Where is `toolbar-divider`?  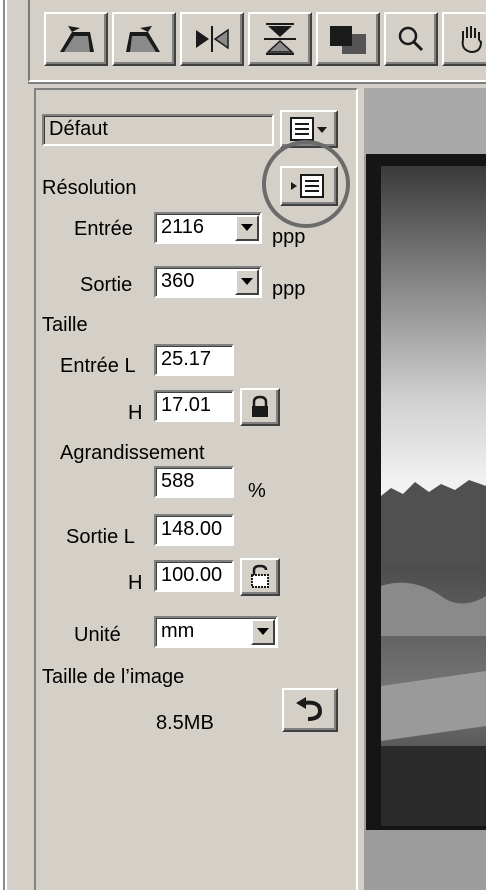
toolbar-divider is located at coordinates (257, 83).